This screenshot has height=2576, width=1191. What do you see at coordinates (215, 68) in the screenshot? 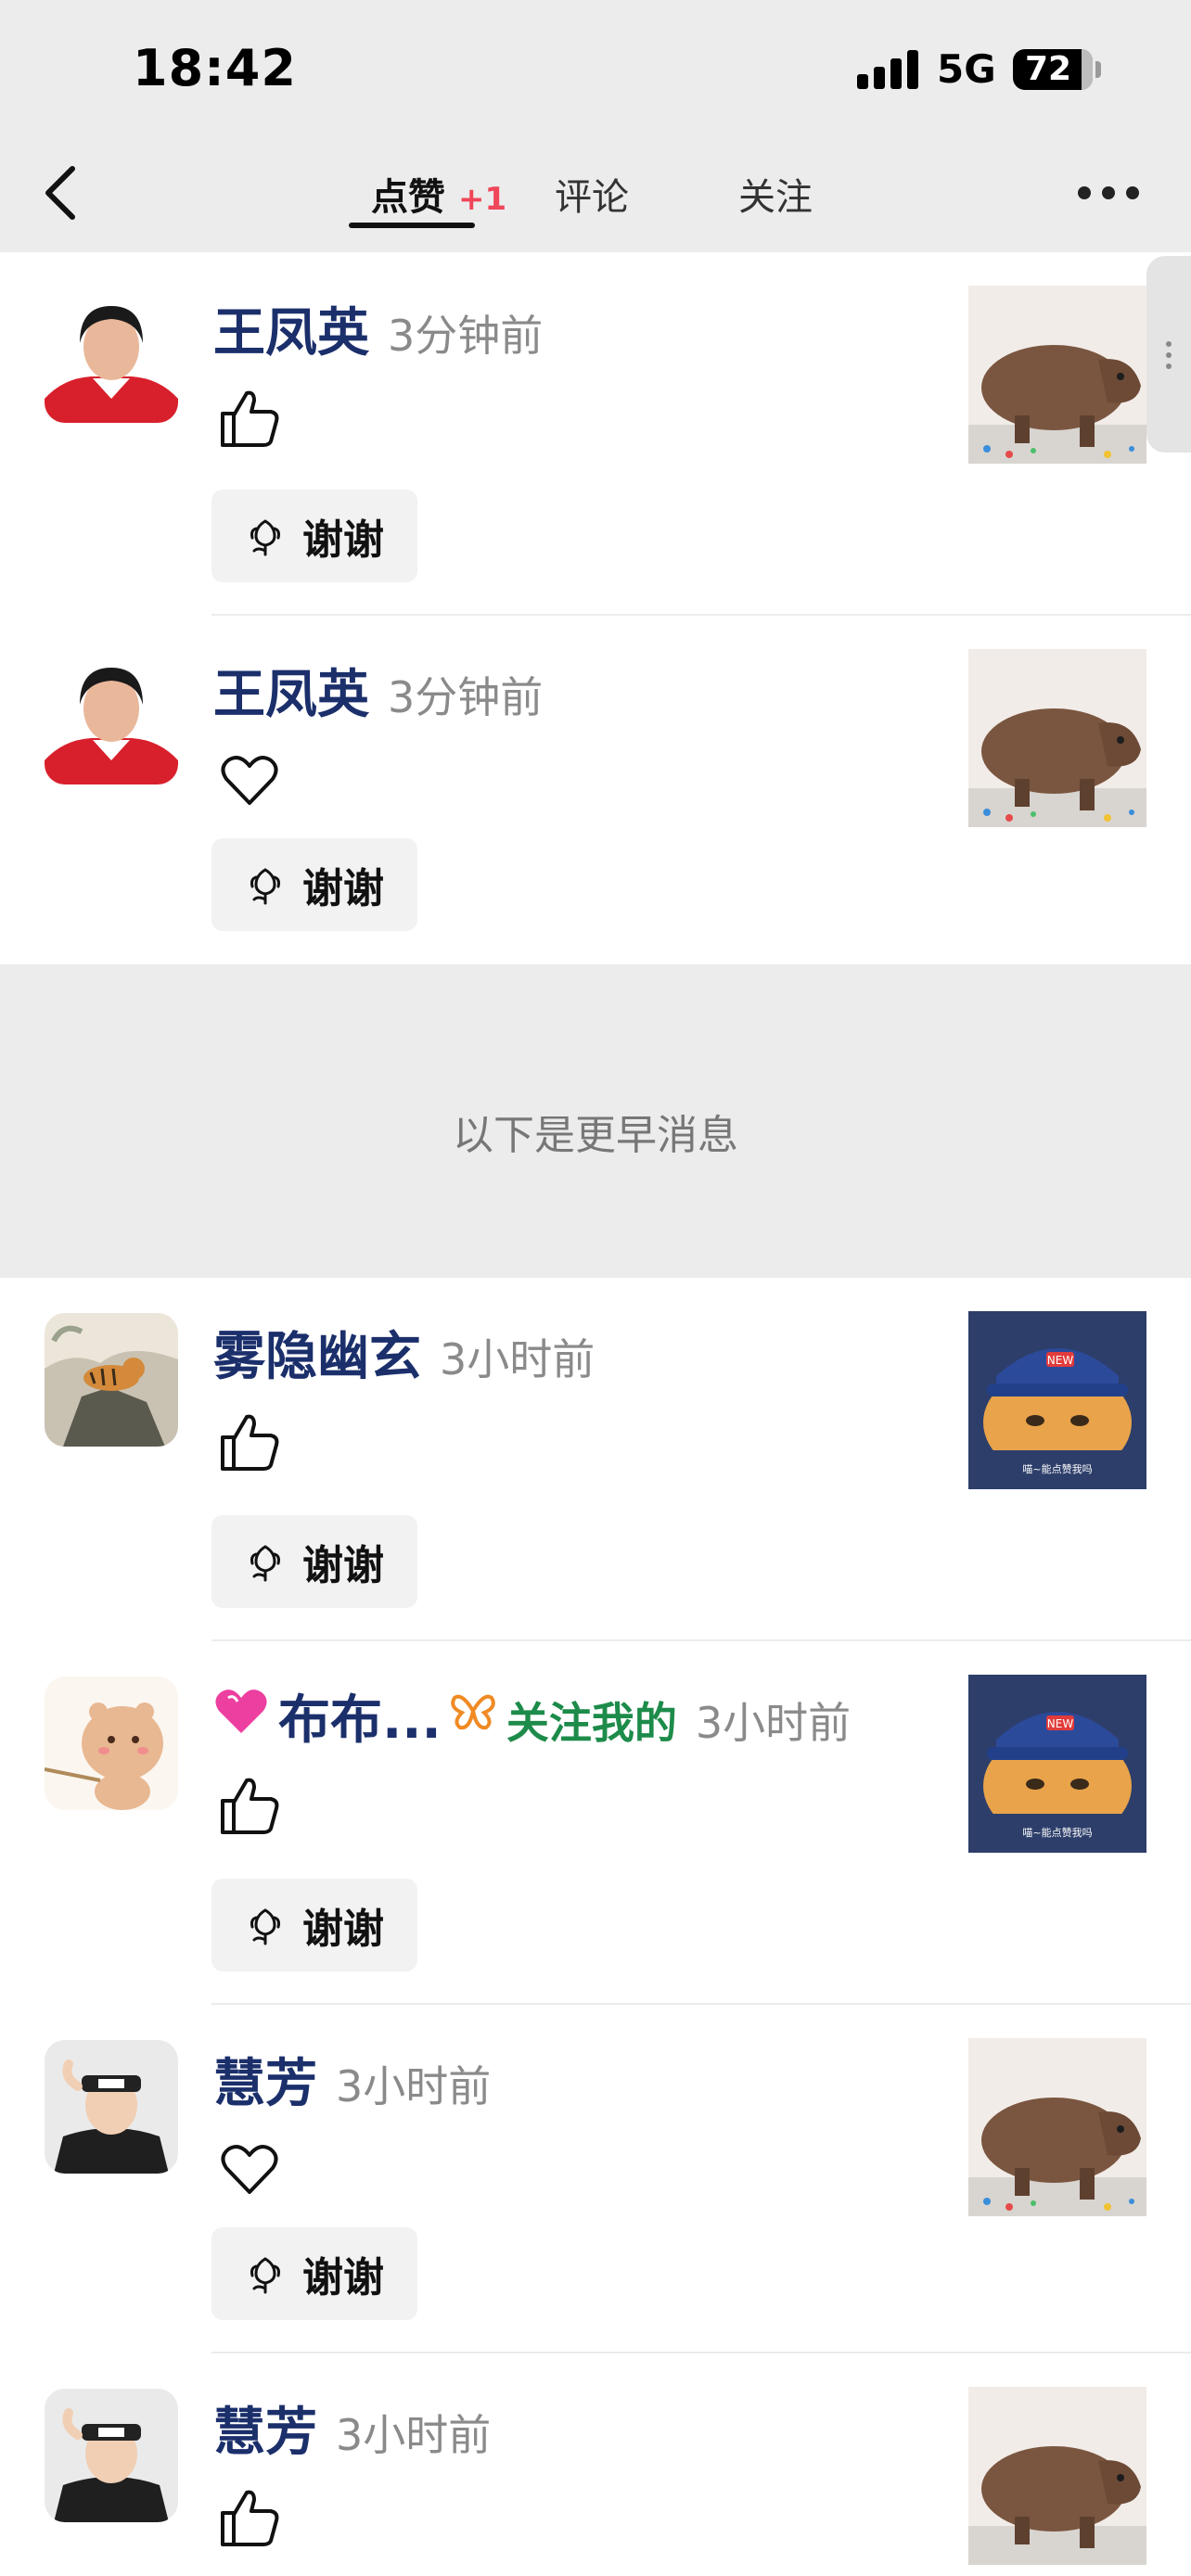
I see `status-time: 18:42` at bounding box center [215, 68].